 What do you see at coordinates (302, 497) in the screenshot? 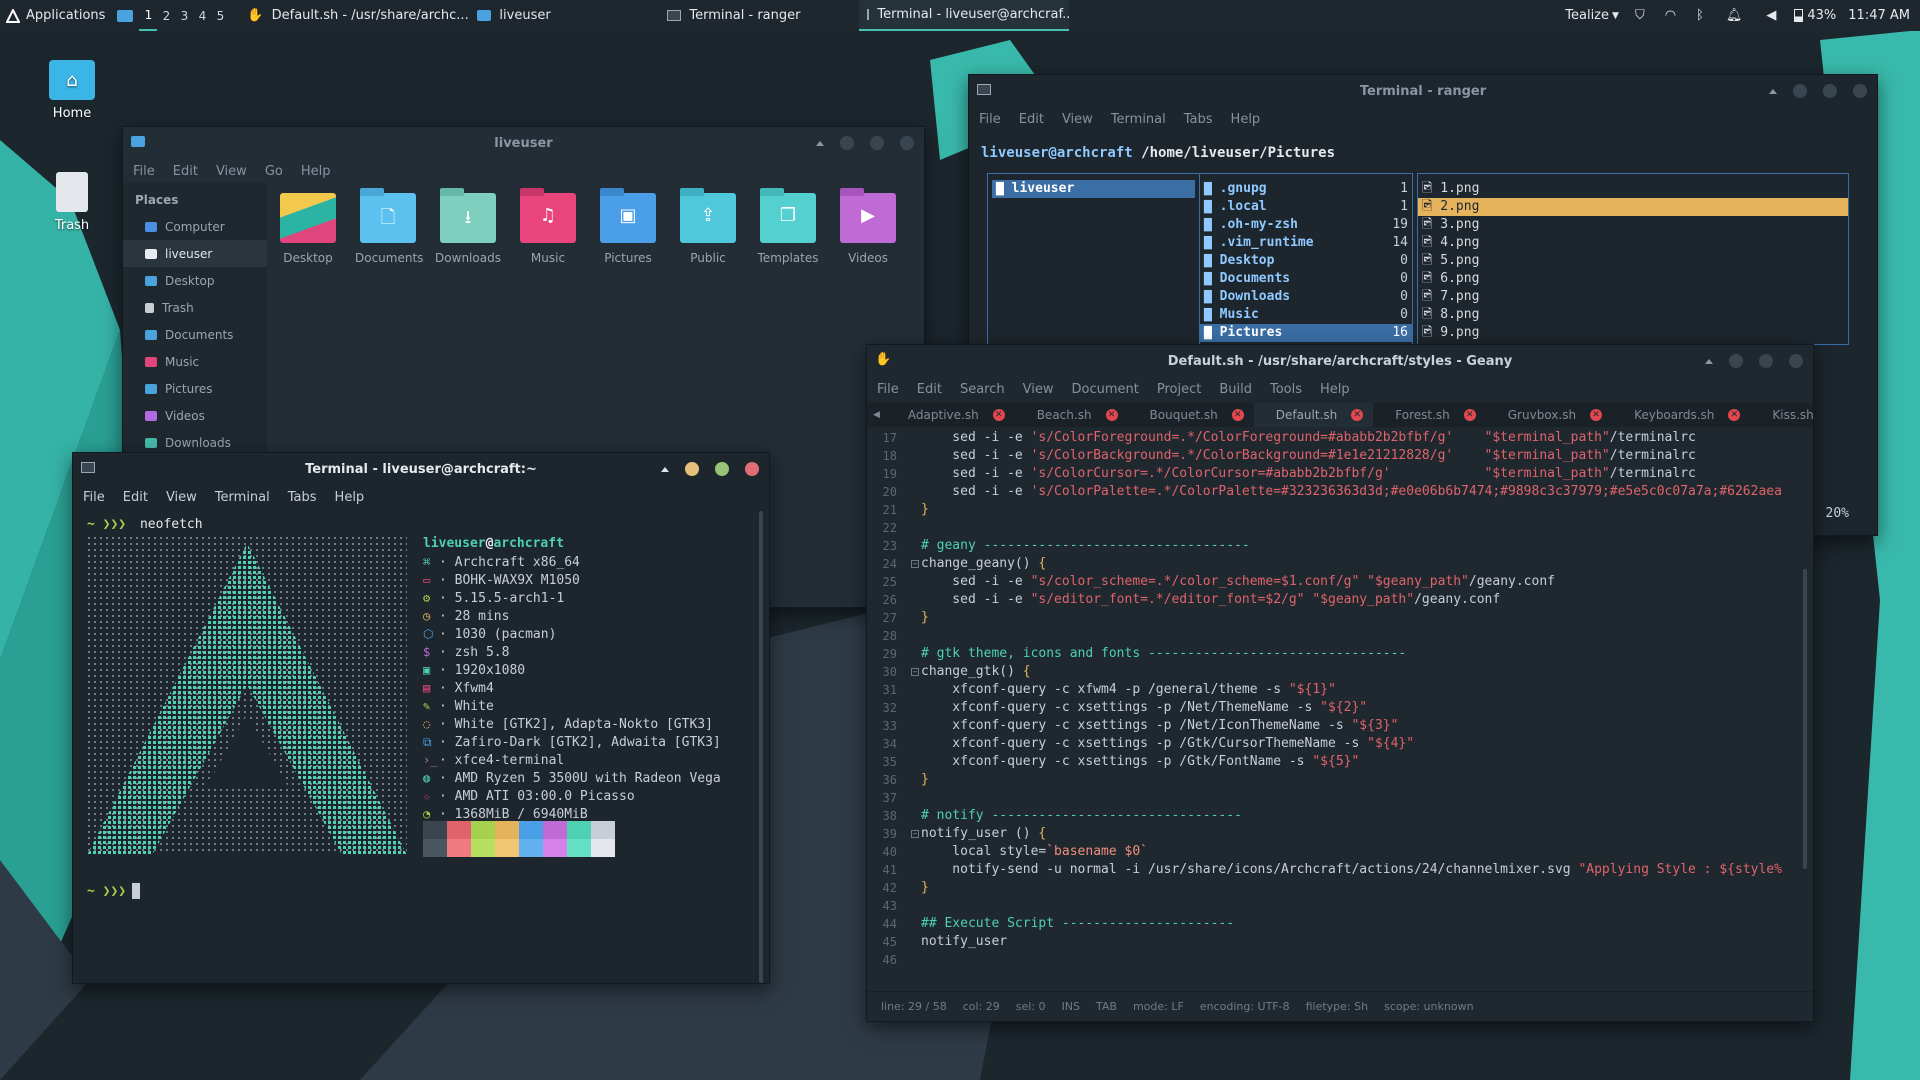
I see `menu-tabs: Tabs` at bounding box center [302, 497].